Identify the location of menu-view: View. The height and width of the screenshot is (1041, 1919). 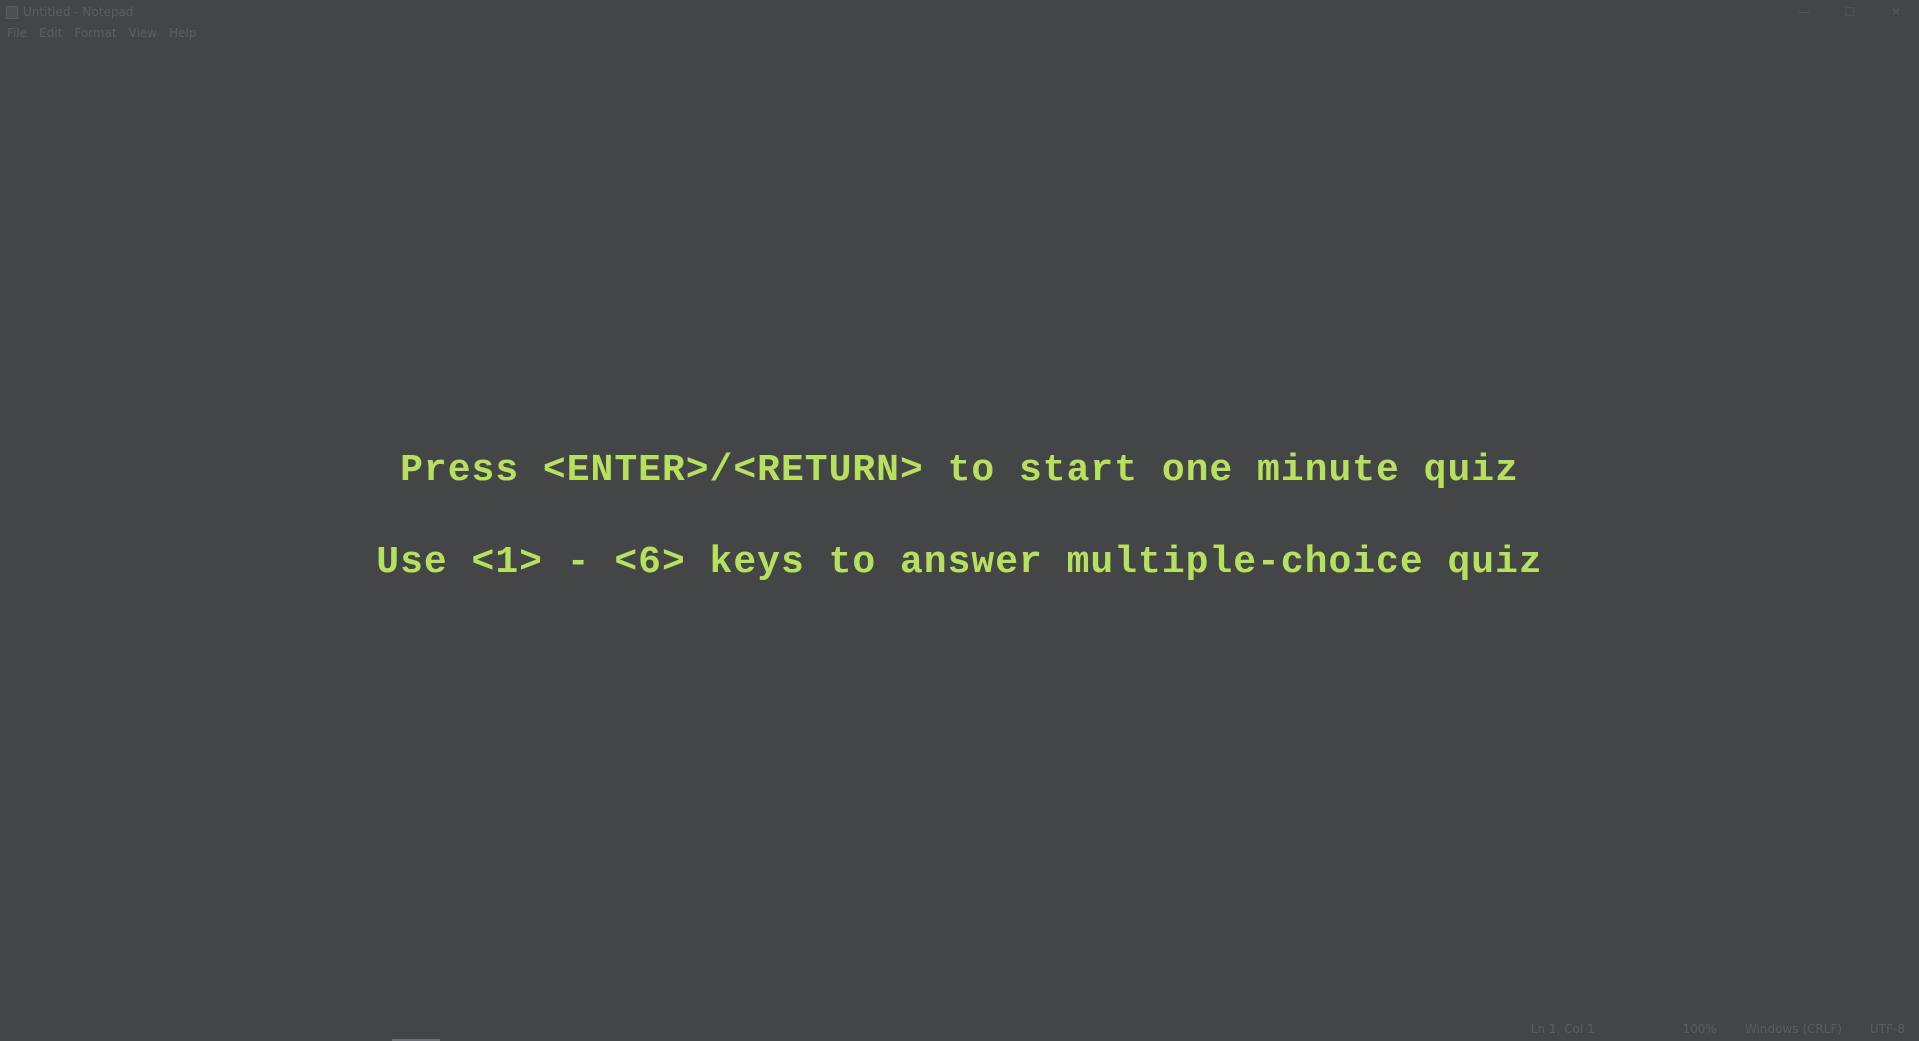
(143, 33).